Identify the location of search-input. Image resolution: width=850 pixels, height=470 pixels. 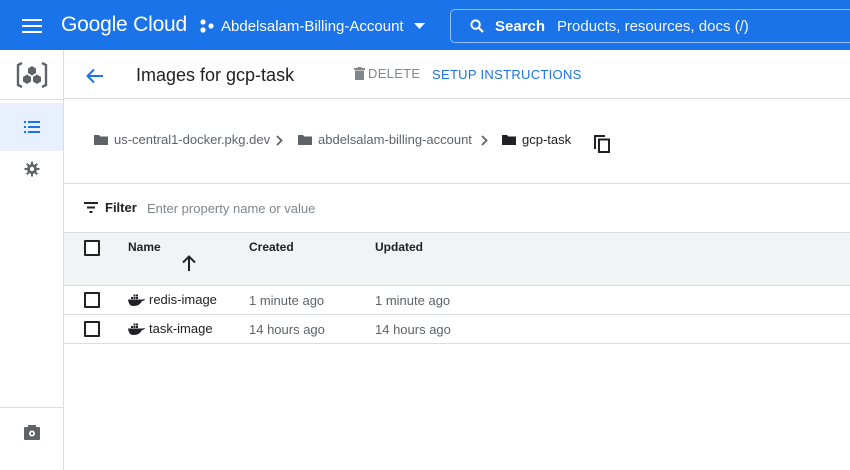
(677, 26).